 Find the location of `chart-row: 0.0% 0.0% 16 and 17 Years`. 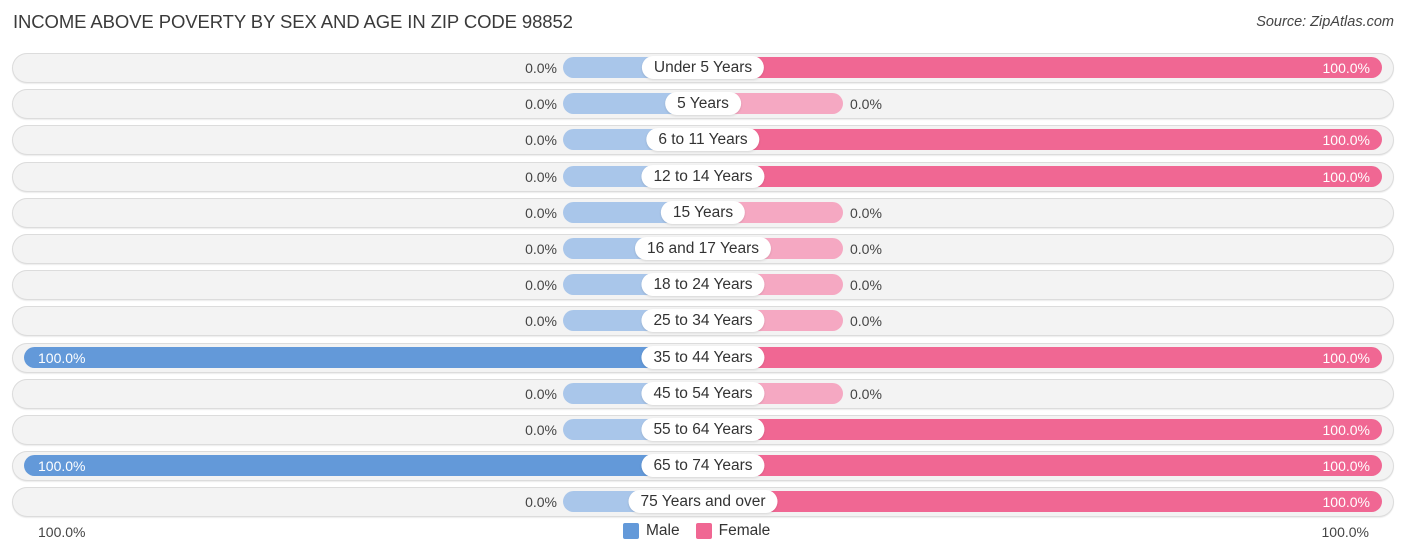

chart-row: 0.0% 0.0% 16 and 17 Years is located at coordinates (703, 249).